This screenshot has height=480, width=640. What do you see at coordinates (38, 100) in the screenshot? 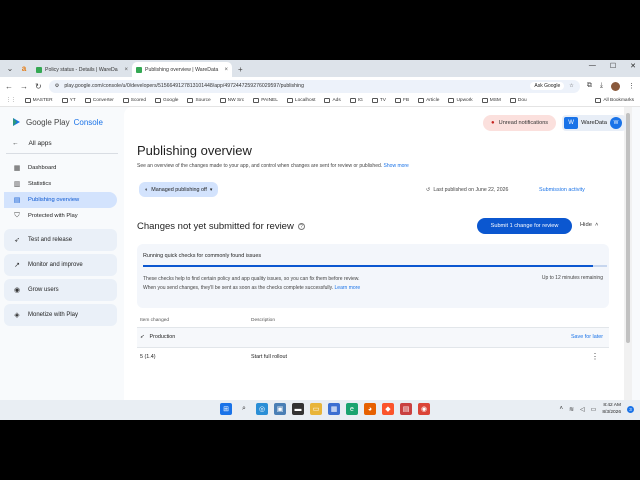
I see `bookmark-folder: MASTER` at bounding box center [38, 100].